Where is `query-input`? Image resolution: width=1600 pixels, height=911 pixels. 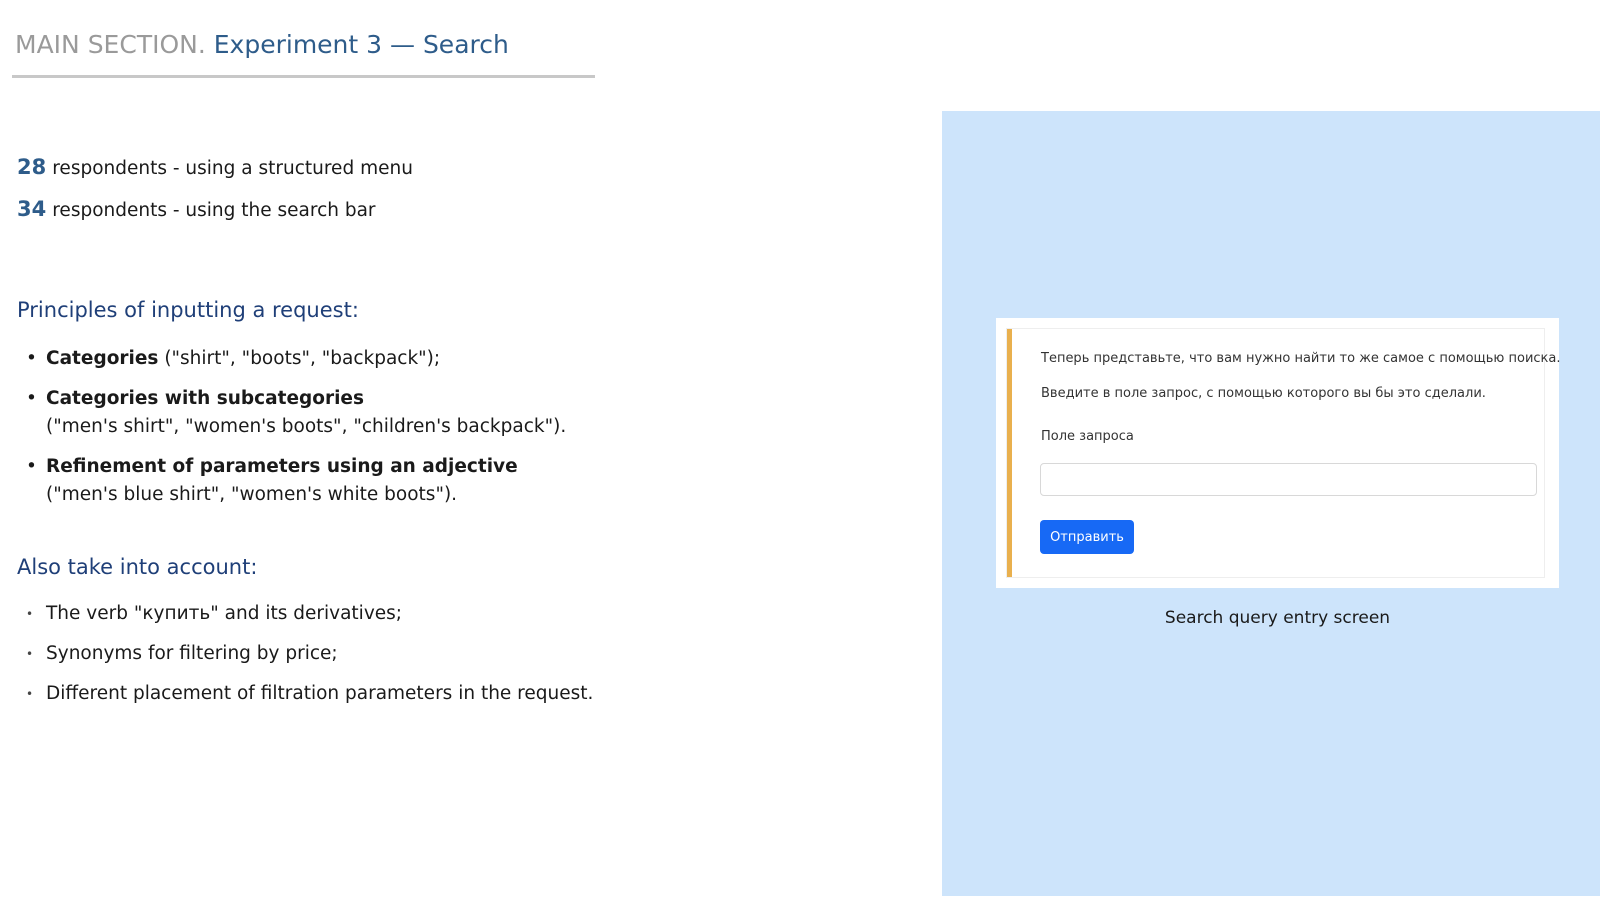
query-input is located at coordinates (1288, 479).